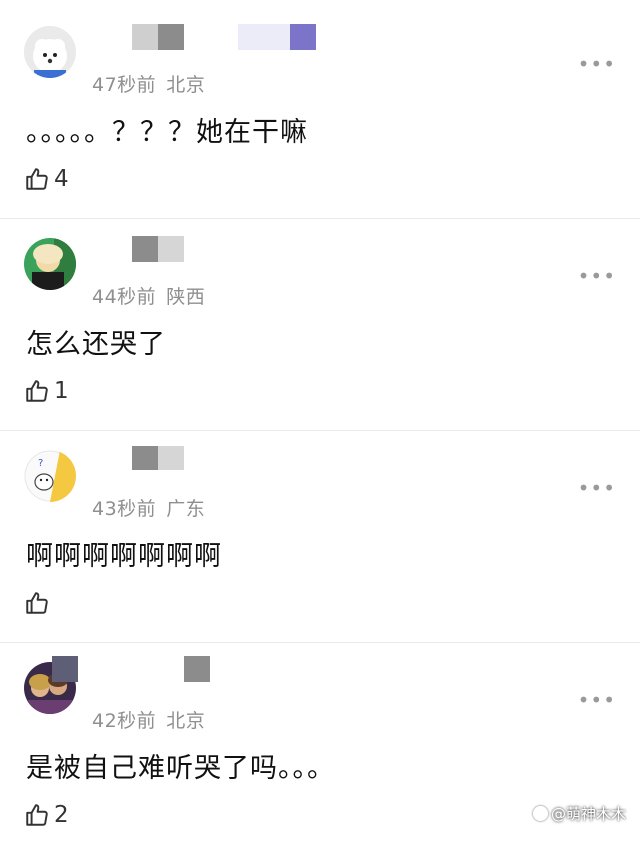 The image size is (640, 848). I want to click on watermark: @萌神木木, so click(579, 813).